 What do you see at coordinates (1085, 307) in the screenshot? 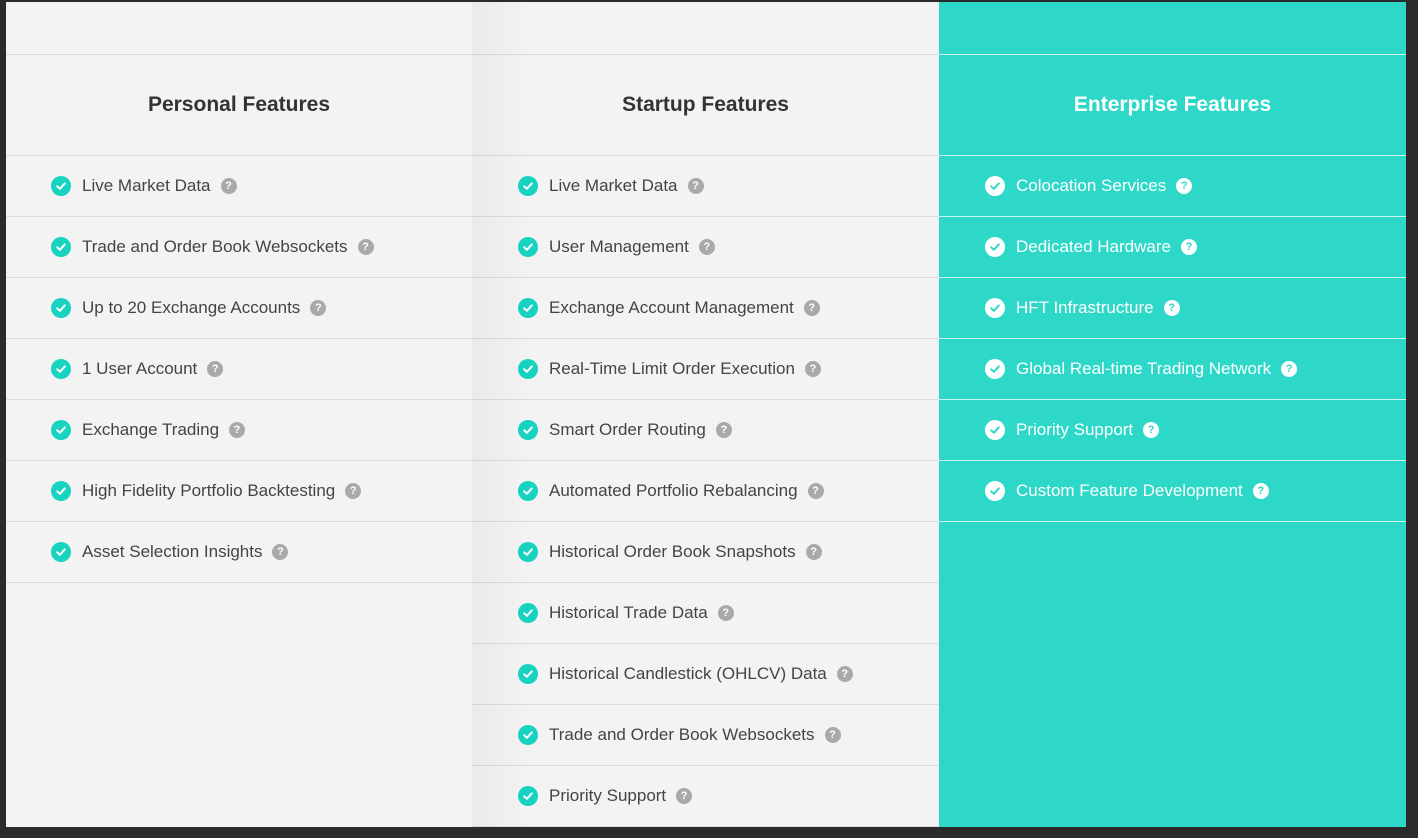
I see `feature-label: HFT Infrastructure` at bounding box center [1085, 307].